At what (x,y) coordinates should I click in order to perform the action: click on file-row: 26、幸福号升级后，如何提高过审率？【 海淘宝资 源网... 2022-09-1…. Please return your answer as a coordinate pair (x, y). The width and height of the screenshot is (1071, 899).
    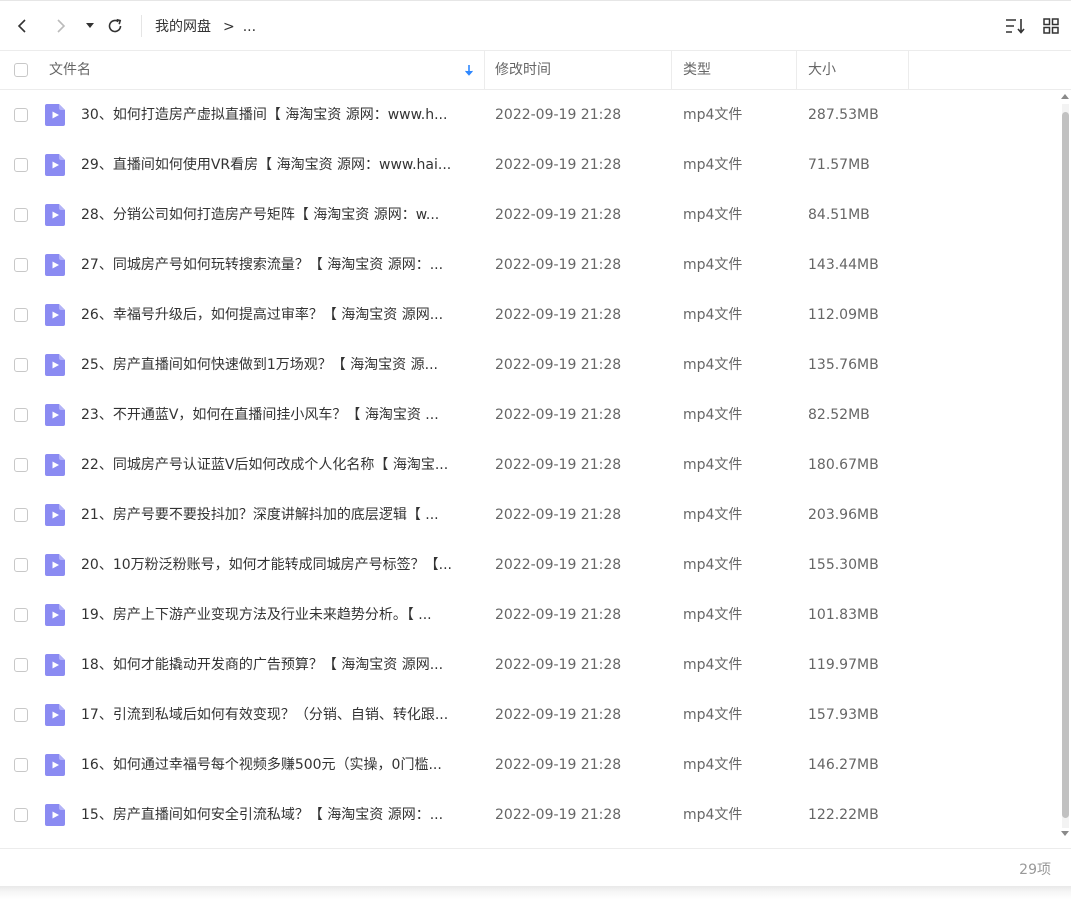
    Looking at the image, I should click on (530, 315).